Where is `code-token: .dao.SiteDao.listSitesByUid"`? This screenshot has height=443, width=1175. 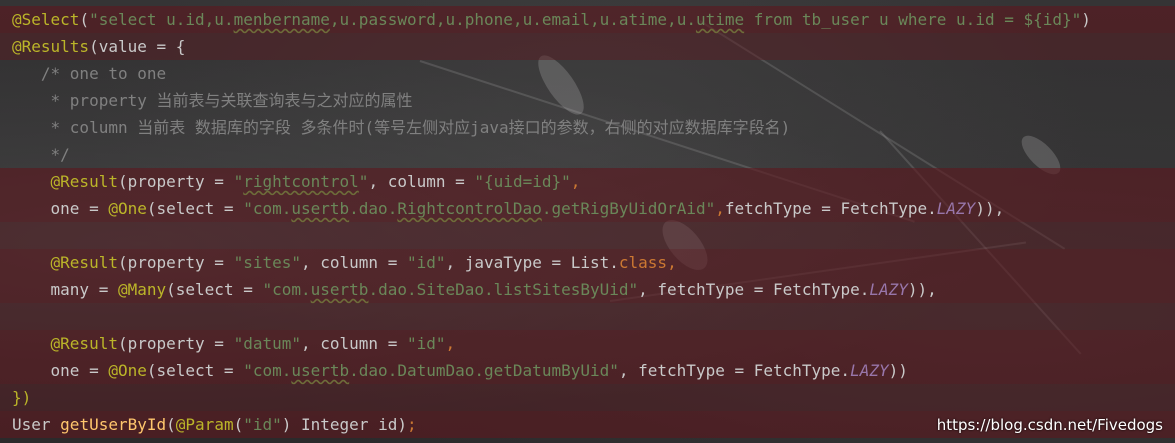 code-token: .dao.SiteDao.listSitesByUid" is located at coordinates (503, 289).